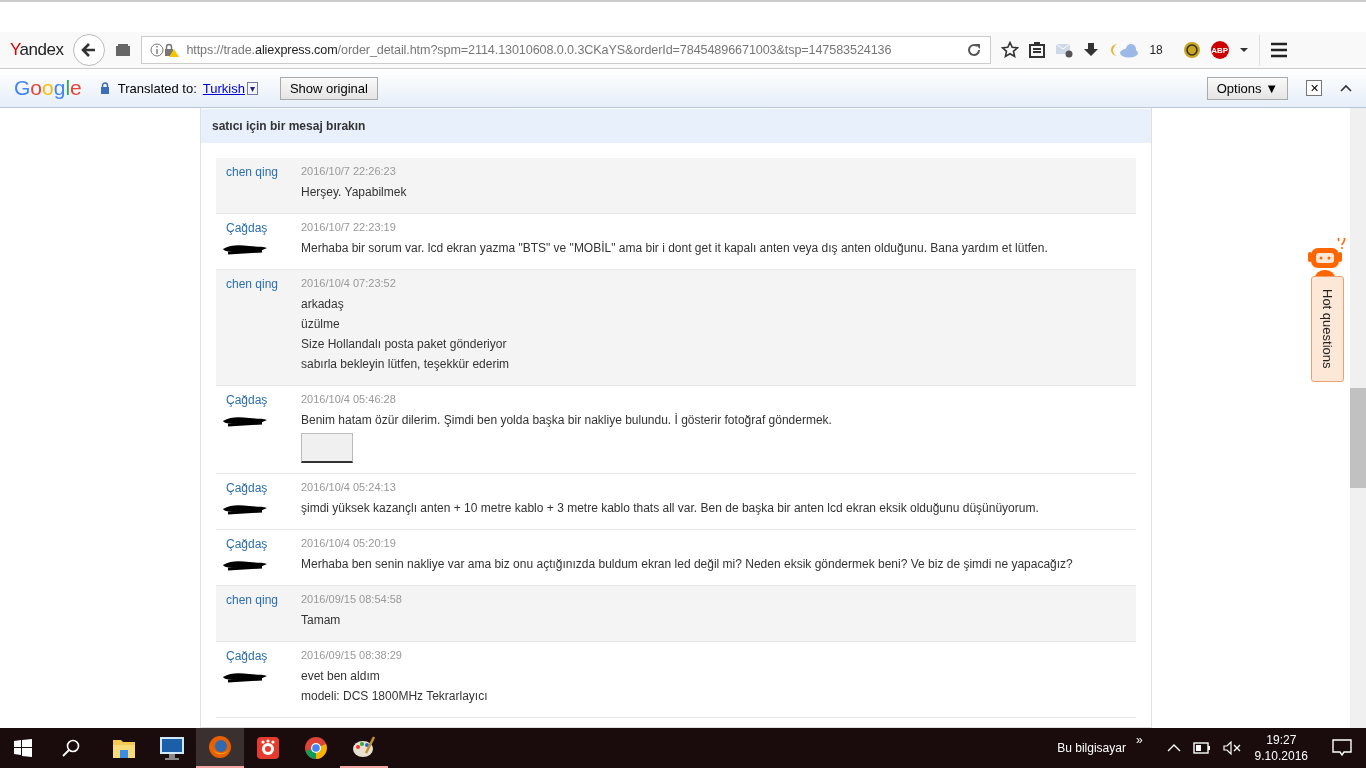  I want to click on message-text: Size Hollandalı posta paket gönderiyor, so click(404, 344).